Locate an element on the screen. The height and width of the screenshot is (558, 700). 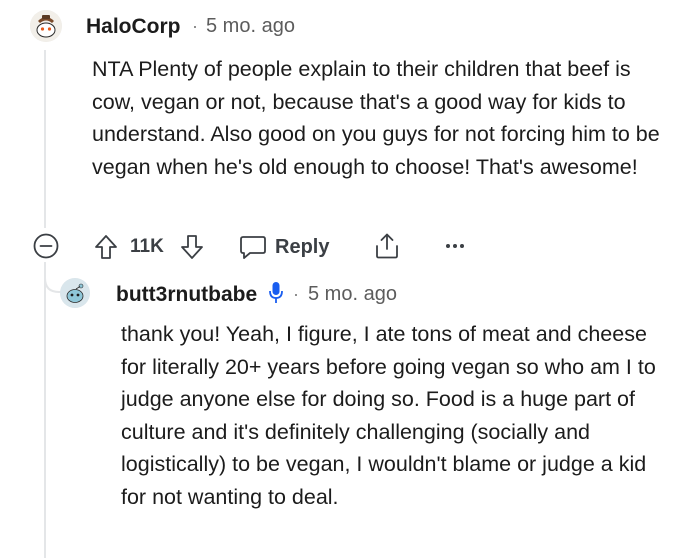
upvote-icon is located at coordinates (106, 247).